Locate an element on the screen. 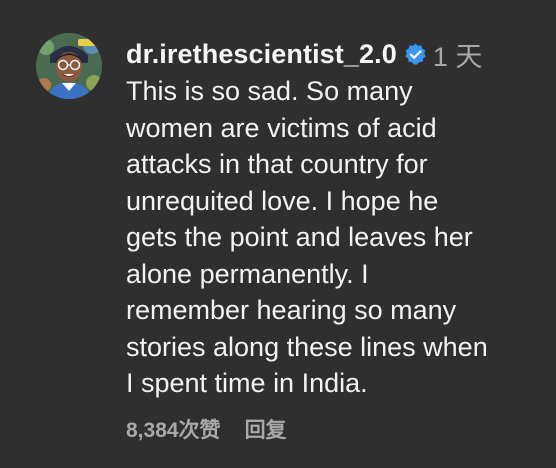 The height and width of the screenshot is (468, 556). comment-header: dr.irethescientist_2.0 1 天 is located at coordinates (333, 54).